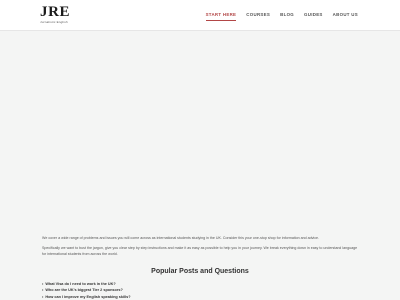 The image size is (400, 300). I want to click on popular-posts-title: Popular Posts and Questions, so click(200, 271).